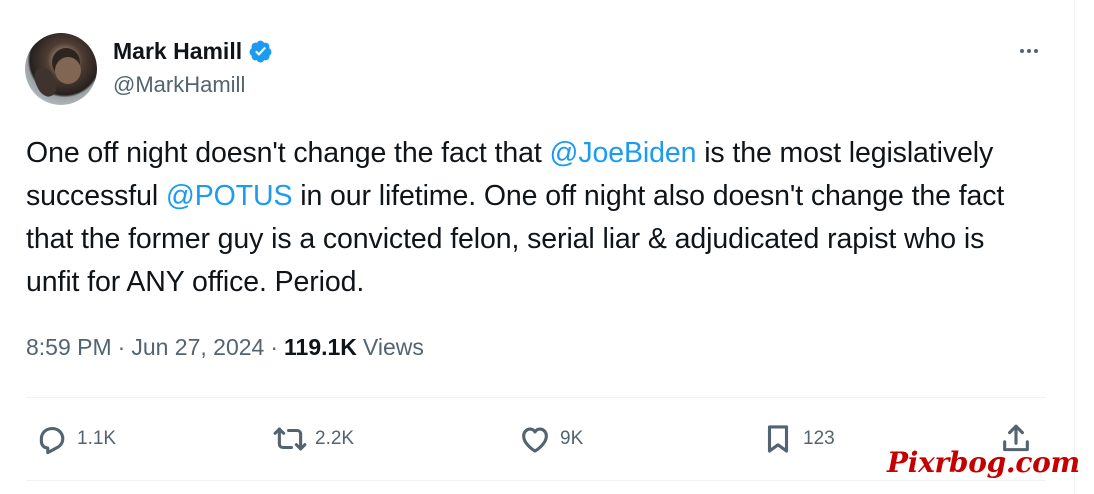 The image size is (1094, 494). Describe the element at coordinates (1074, 247) in the screenshot. I see `right-border` at that location.